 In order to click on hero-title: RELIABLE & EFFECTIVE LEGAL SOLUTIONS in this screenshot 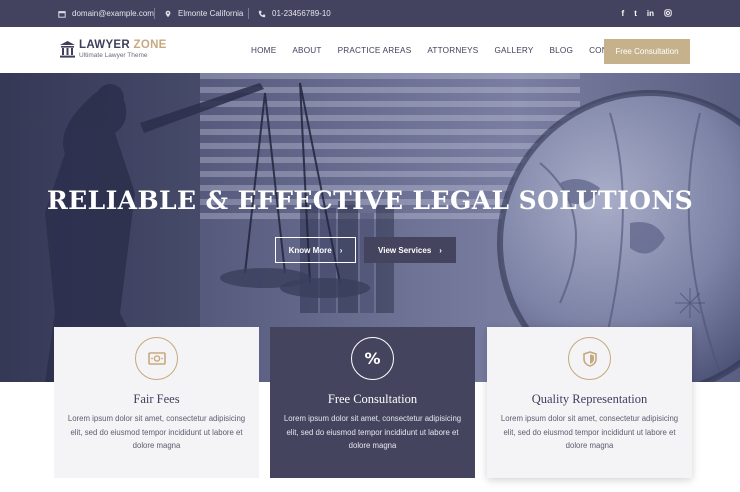, I will do `click(370, 200)`.